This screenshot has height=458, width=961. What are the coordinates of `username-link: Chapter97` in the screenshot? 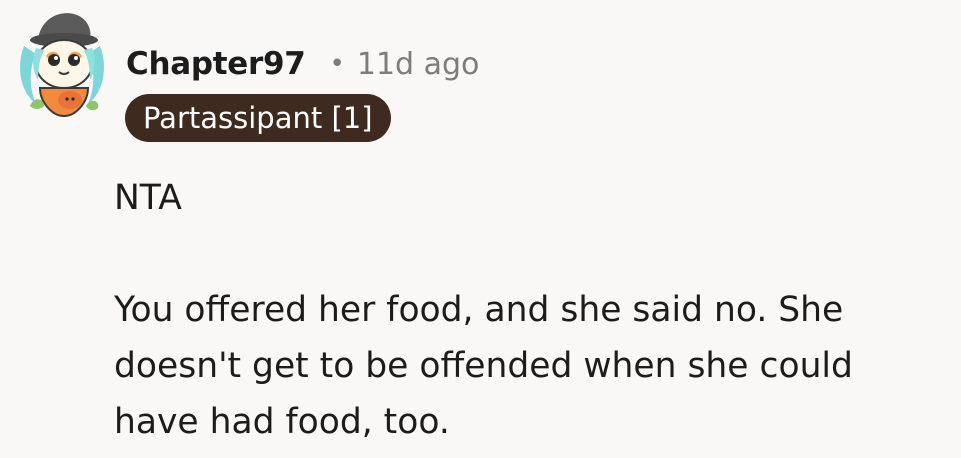 It's located at (216, 64).